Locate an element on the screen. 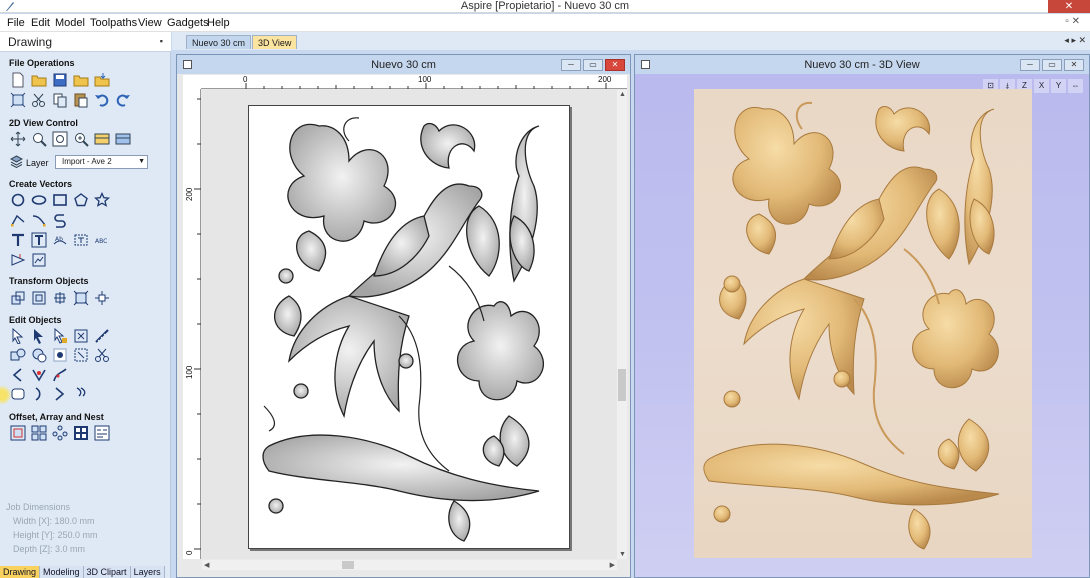  close-vector-icon is located at coordinates (39, 375).